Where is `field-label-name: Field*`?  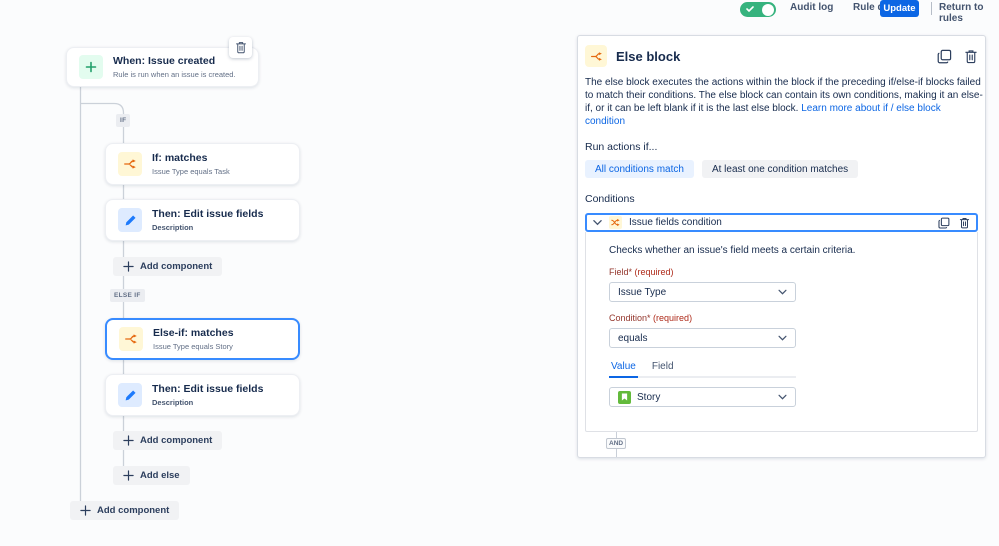
field-label-name: Field* is located at coordinates (621, 272).